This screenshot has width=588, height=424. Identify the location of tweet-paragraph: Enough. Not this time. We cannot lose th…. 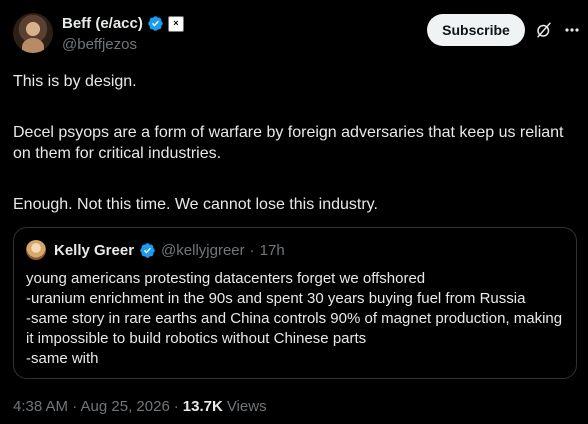
(195, 204).